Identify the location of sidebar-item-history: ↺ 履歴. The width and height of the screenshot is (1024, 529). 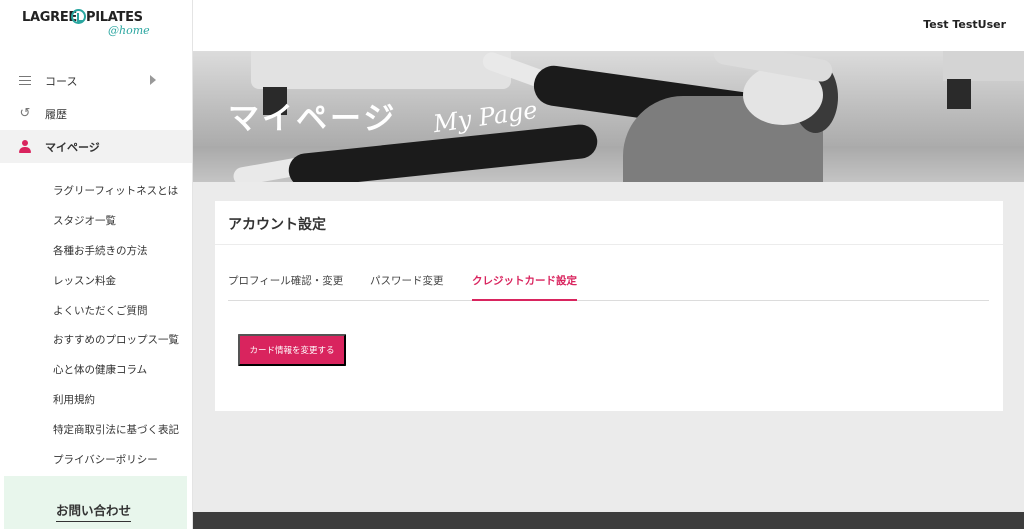
(96, 113).